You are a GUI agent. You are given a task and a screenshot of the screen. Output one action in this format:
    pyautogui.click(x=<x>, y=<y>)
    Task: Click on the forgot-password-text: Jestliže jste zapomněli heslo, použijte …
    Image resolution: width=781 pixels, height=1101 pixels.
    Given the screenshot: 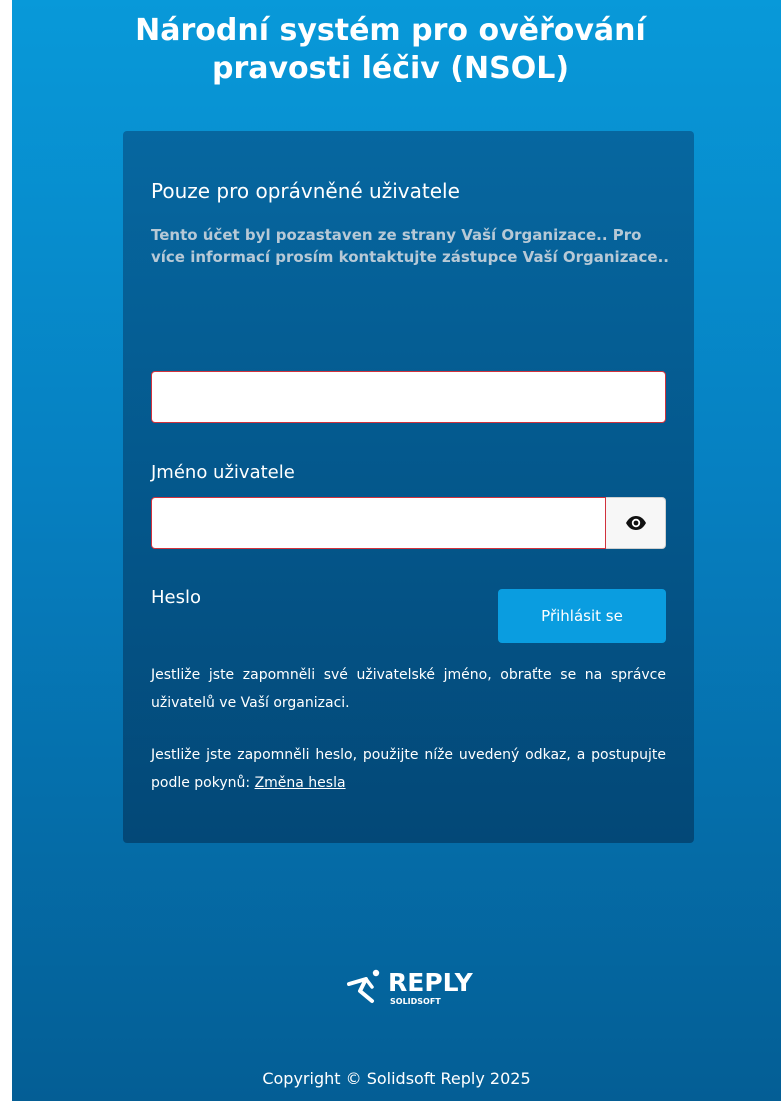 What is the action you would take?
    pyautogui.click(x=408, y=769)
    